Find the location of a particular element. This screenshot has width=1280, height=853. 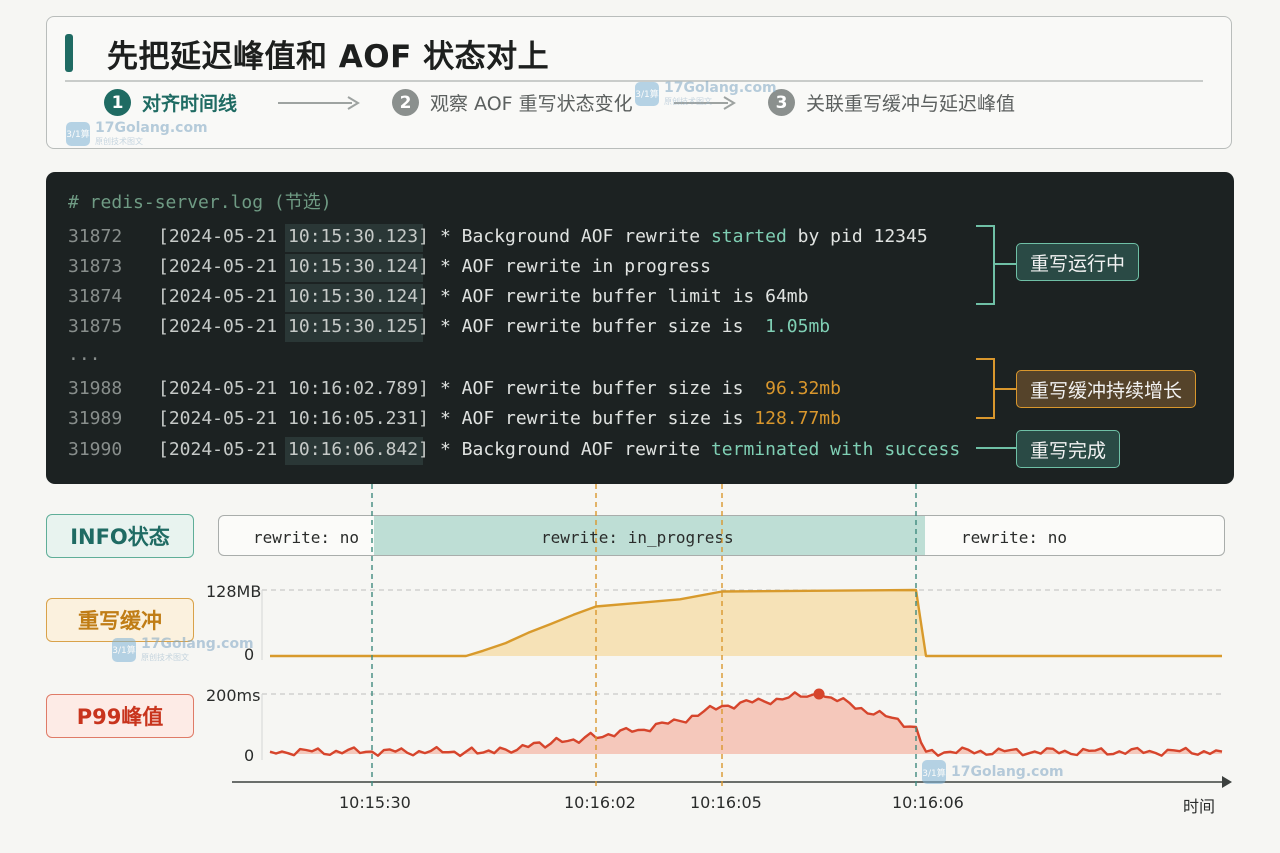

x-tick-4: 10:16:06 is located at coordinates (928, 802).